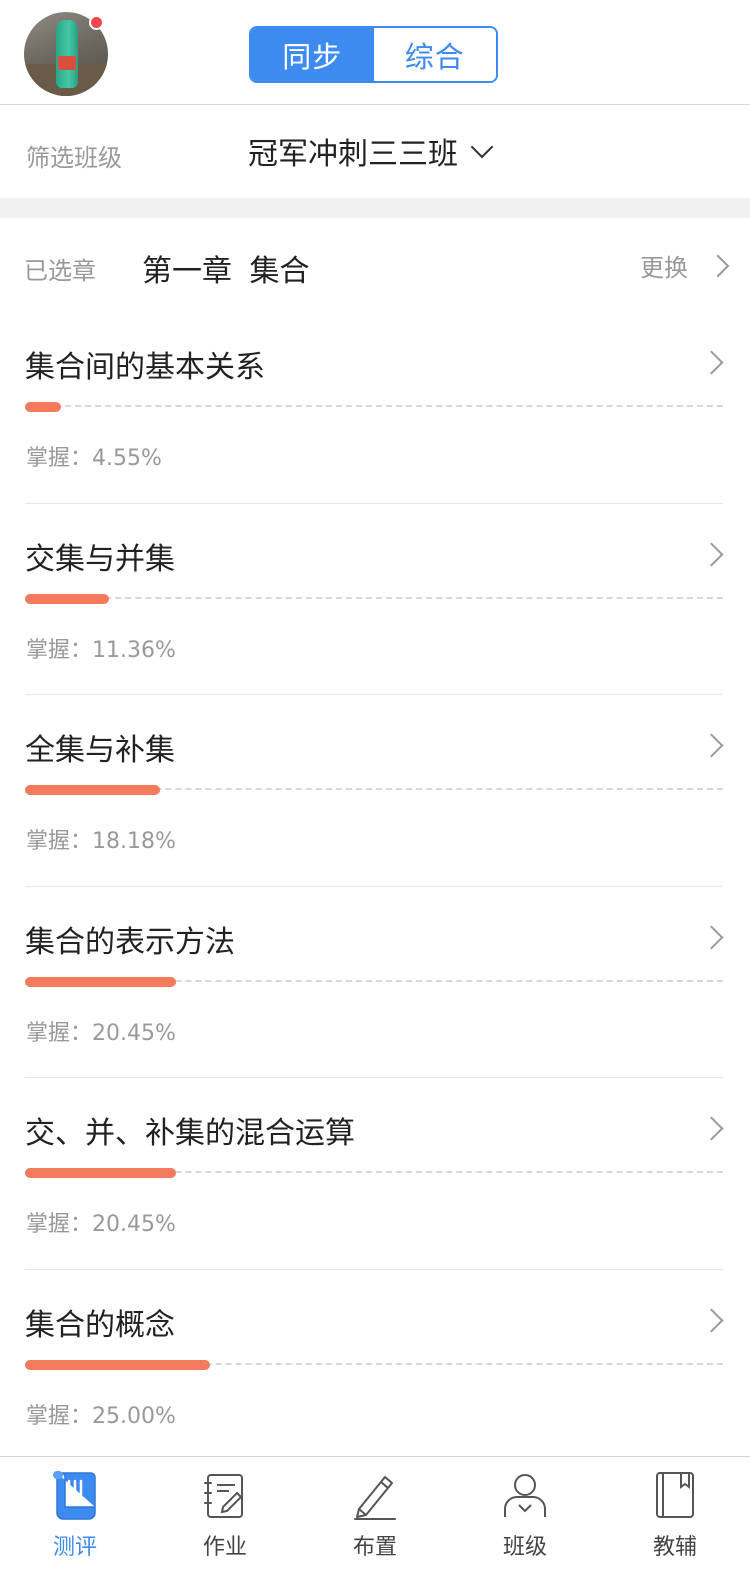 The image size is (750, 1574). I want to click on change-chapter-button: 更换, so click(685, 265).